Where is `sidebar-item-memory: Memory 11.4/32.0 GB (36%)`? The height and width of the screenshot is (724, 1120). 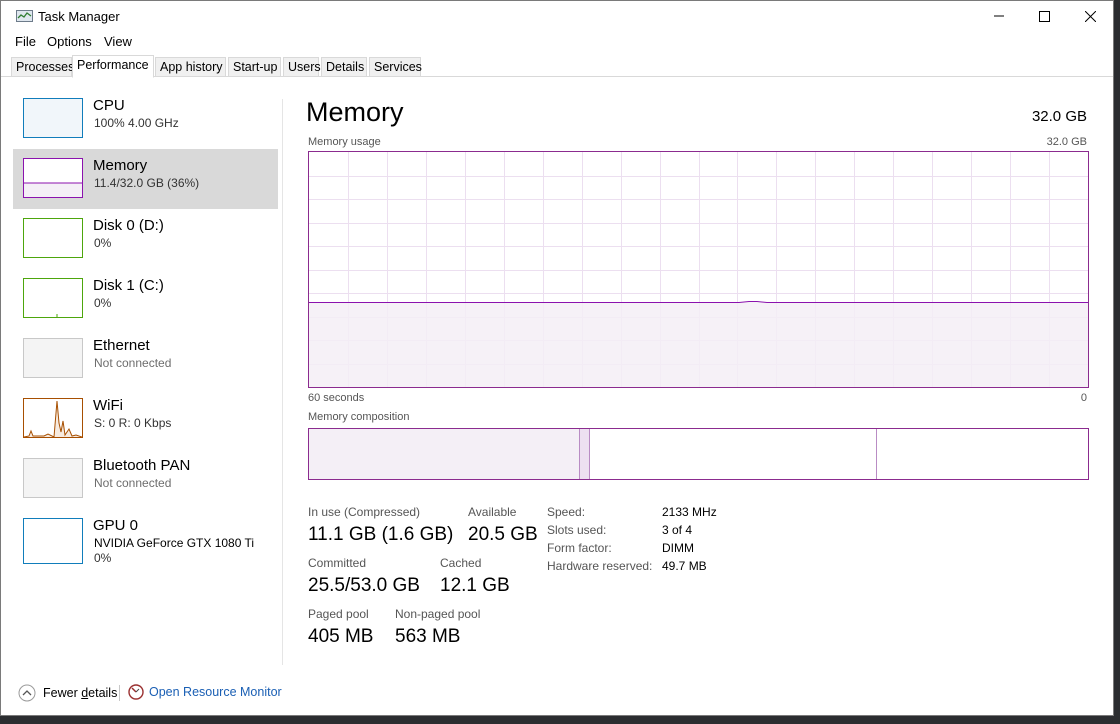
sidebar-item-memory: Memory 11.4/32.0 GB (36%) is located at coordinates (145, 179).